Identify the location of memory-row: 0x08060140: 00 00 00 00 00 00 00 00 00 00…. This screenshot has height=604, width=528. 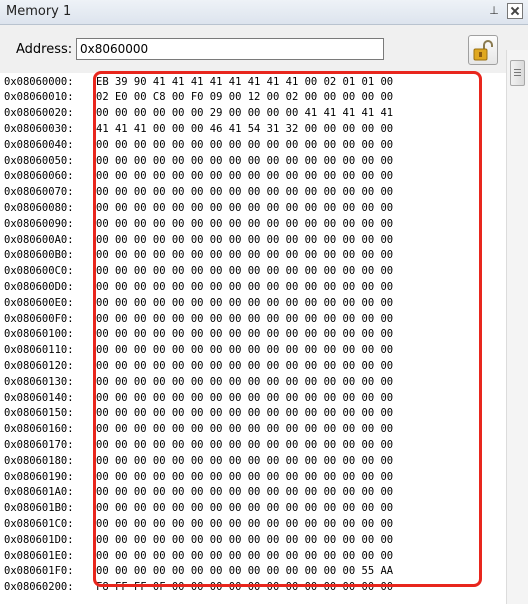
(198, 399).